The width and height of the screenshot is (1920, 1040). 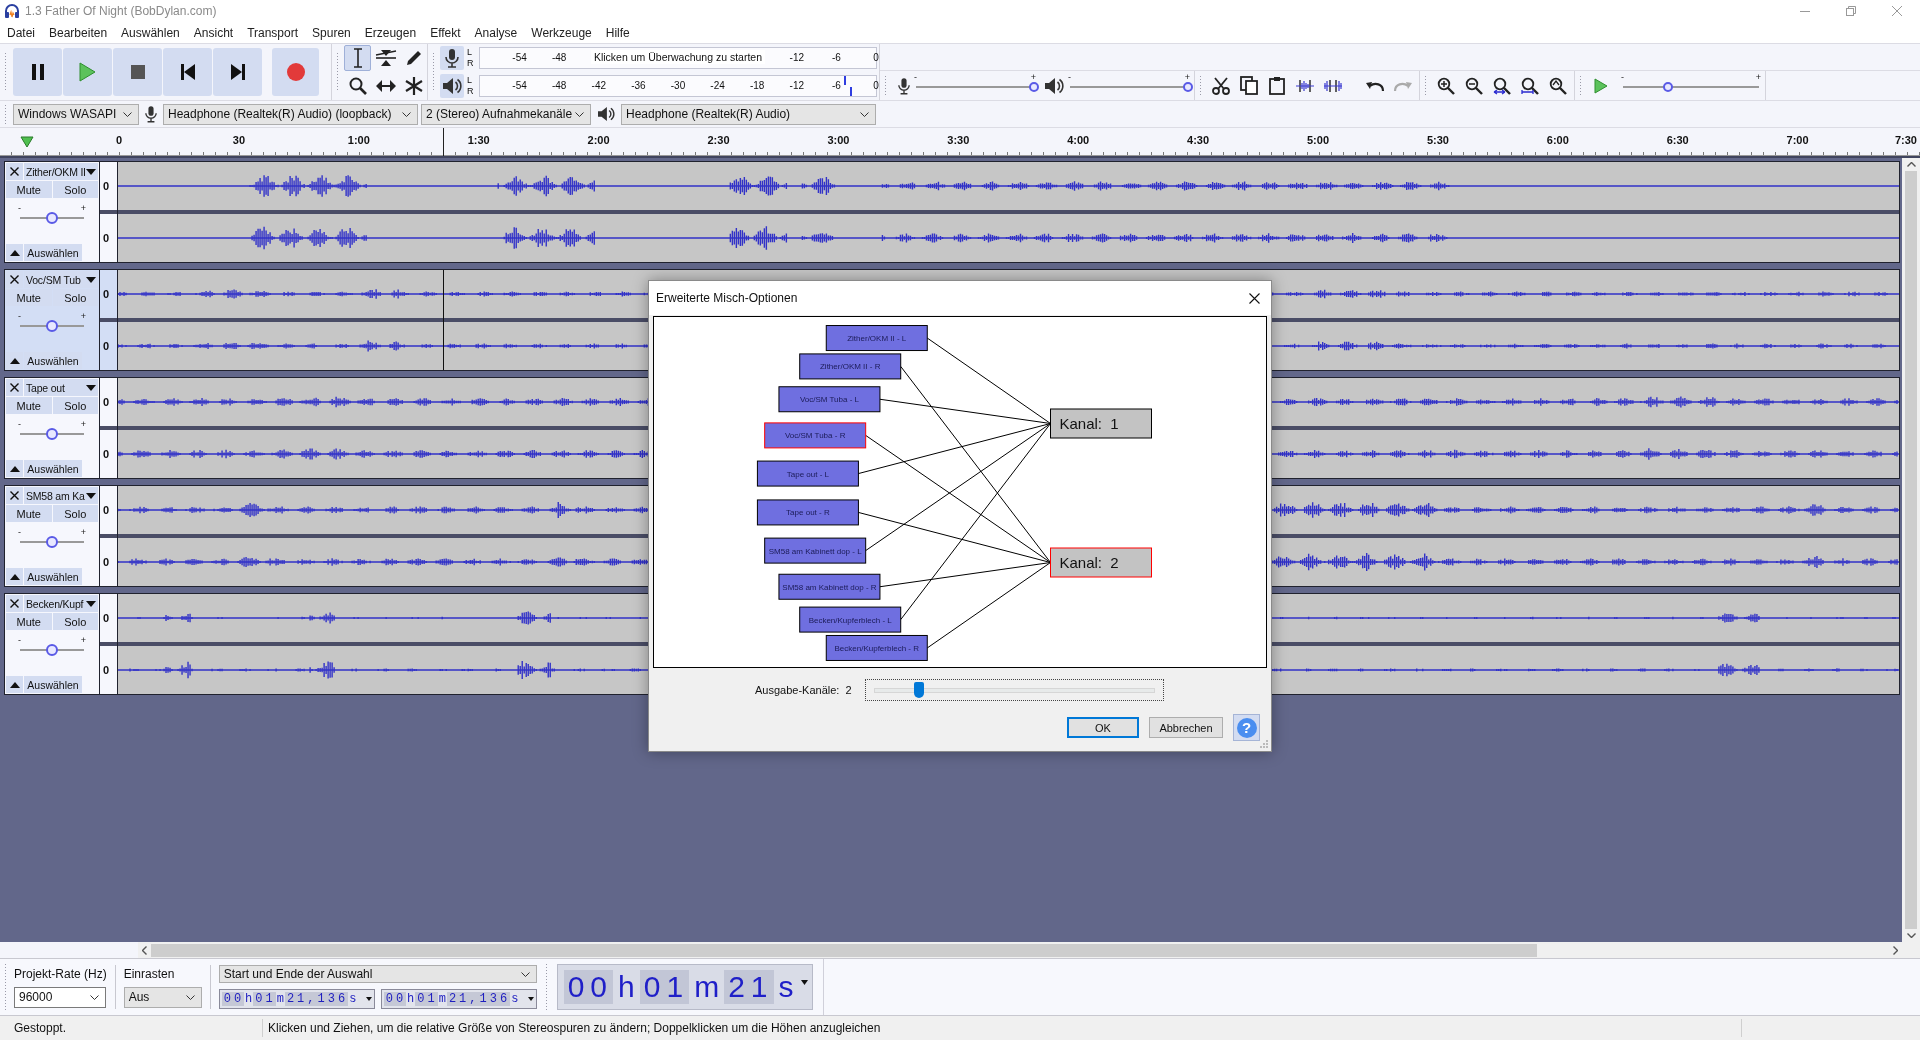 What do you see at coordinates (1318, 140) in the screenshot?
I see `ruler-label: 5:00` at bounding box center [1318, 140].